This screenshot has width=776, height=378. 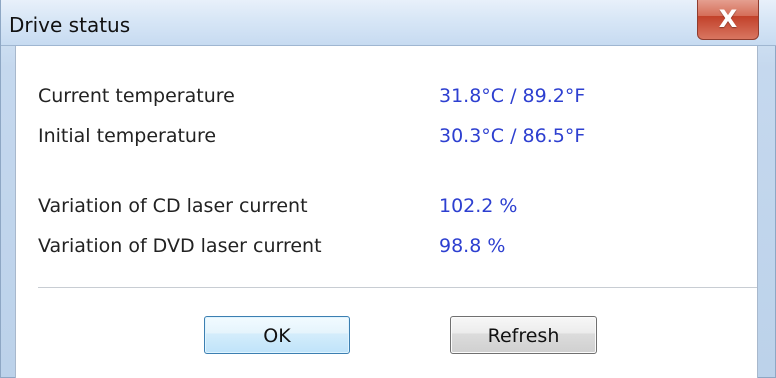 I want to click on dvd-laser-variation-value: 98.8 %, so click(x=472, y=246).